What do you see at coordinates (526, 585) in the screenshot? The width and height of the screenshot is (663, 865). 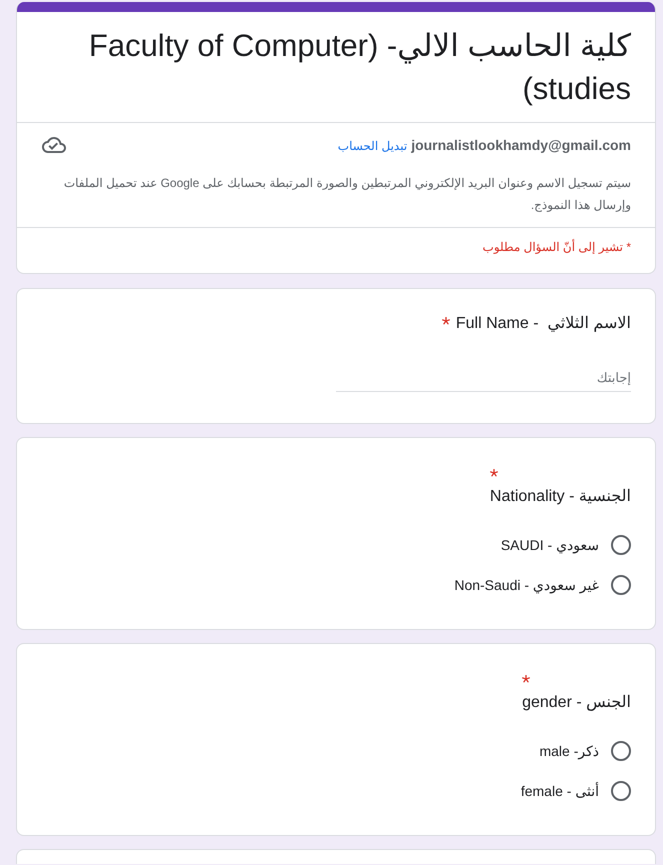 I see `option-label: غير سعودي - Non-Saudi` at bounding box center [526, 585].